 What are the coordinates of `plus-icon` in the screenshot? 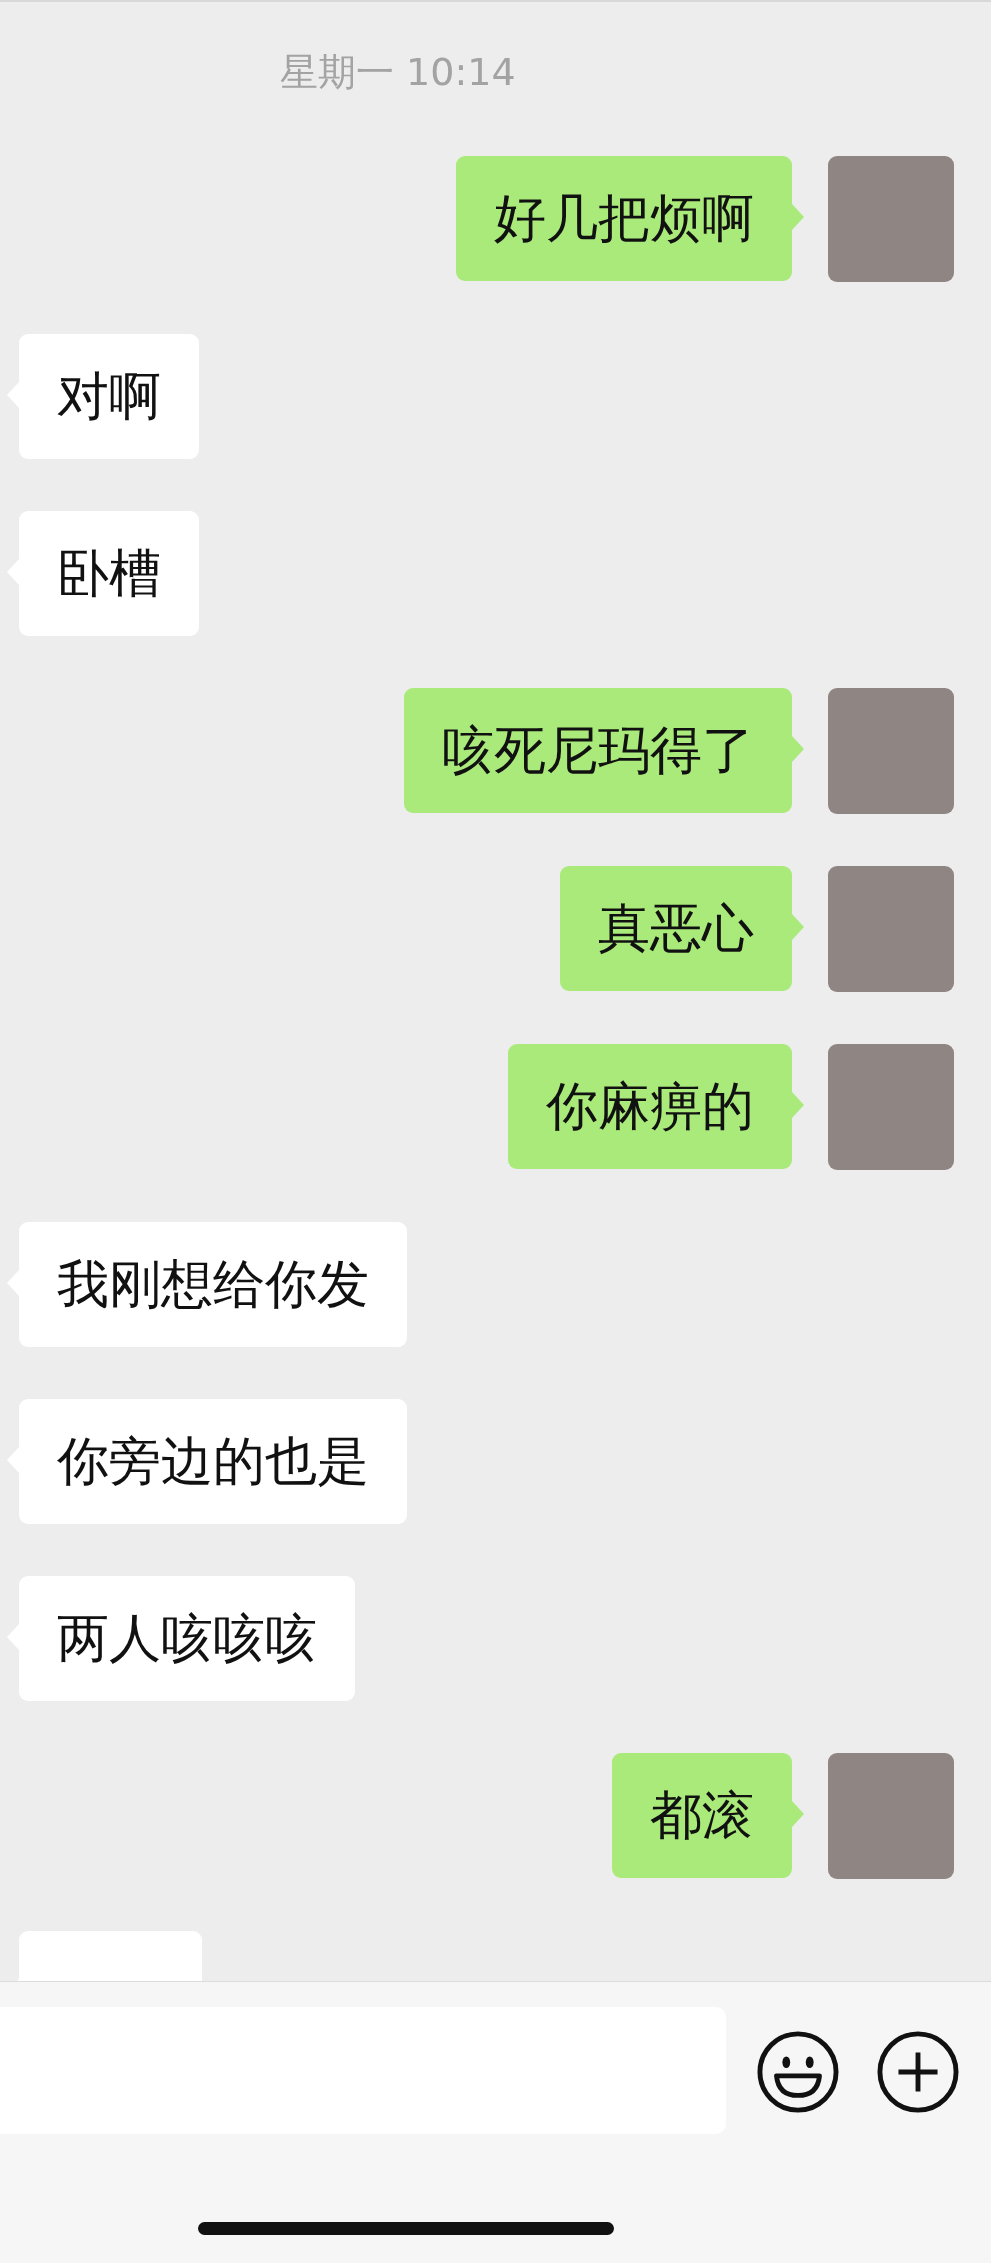 It's located at (918, 2072).